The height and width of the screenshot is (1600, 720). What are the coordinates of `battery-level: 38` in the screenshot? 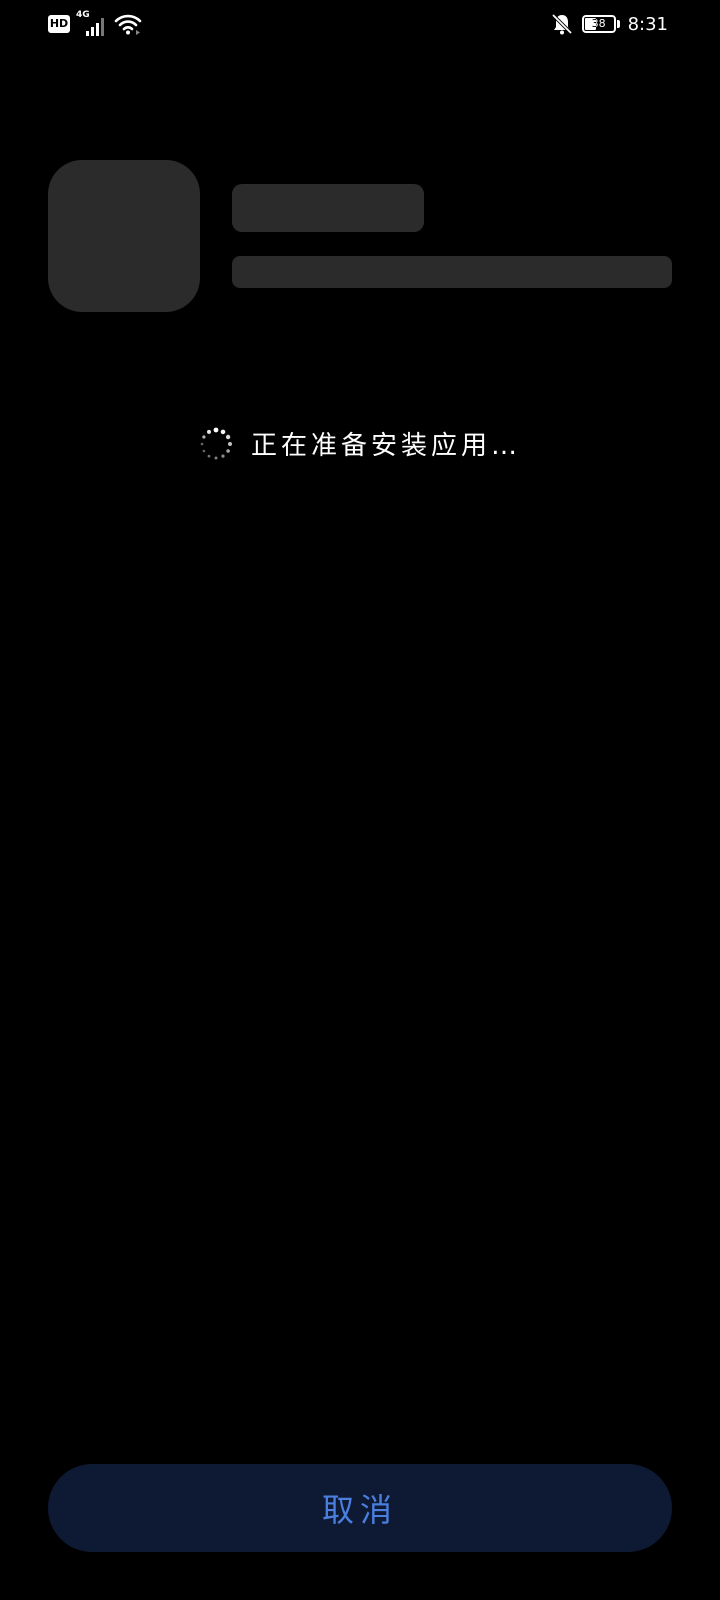 It's located at (598, 23).